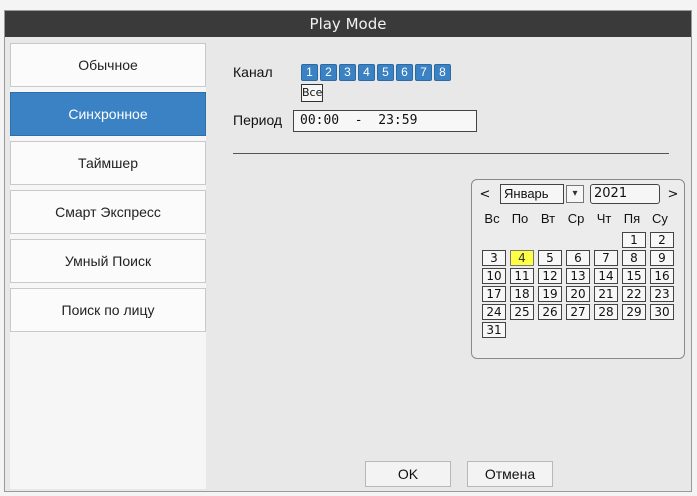  What do you see at coordinates (606, 294) in the screenshot?
I see `calendar-day: 21` at bounding box center [606, 294].